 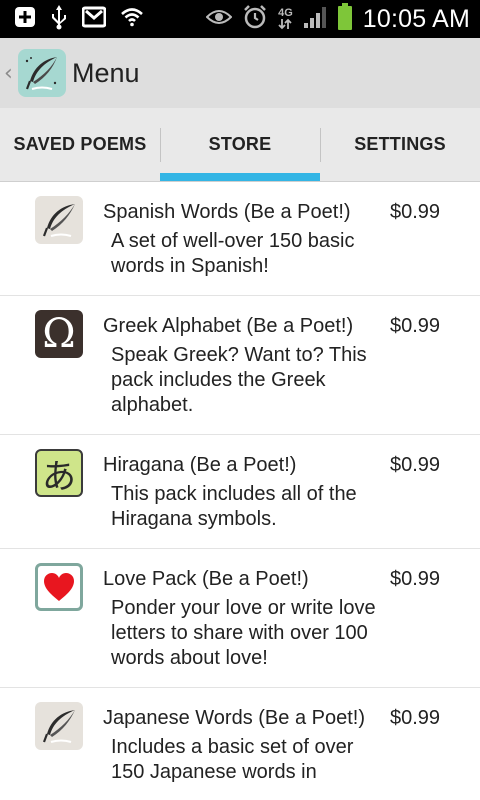 What do you see at coordinates (416, 18) in the screenshot?
I see `clock: 10:05 AM` at bounding box center [416, 18].